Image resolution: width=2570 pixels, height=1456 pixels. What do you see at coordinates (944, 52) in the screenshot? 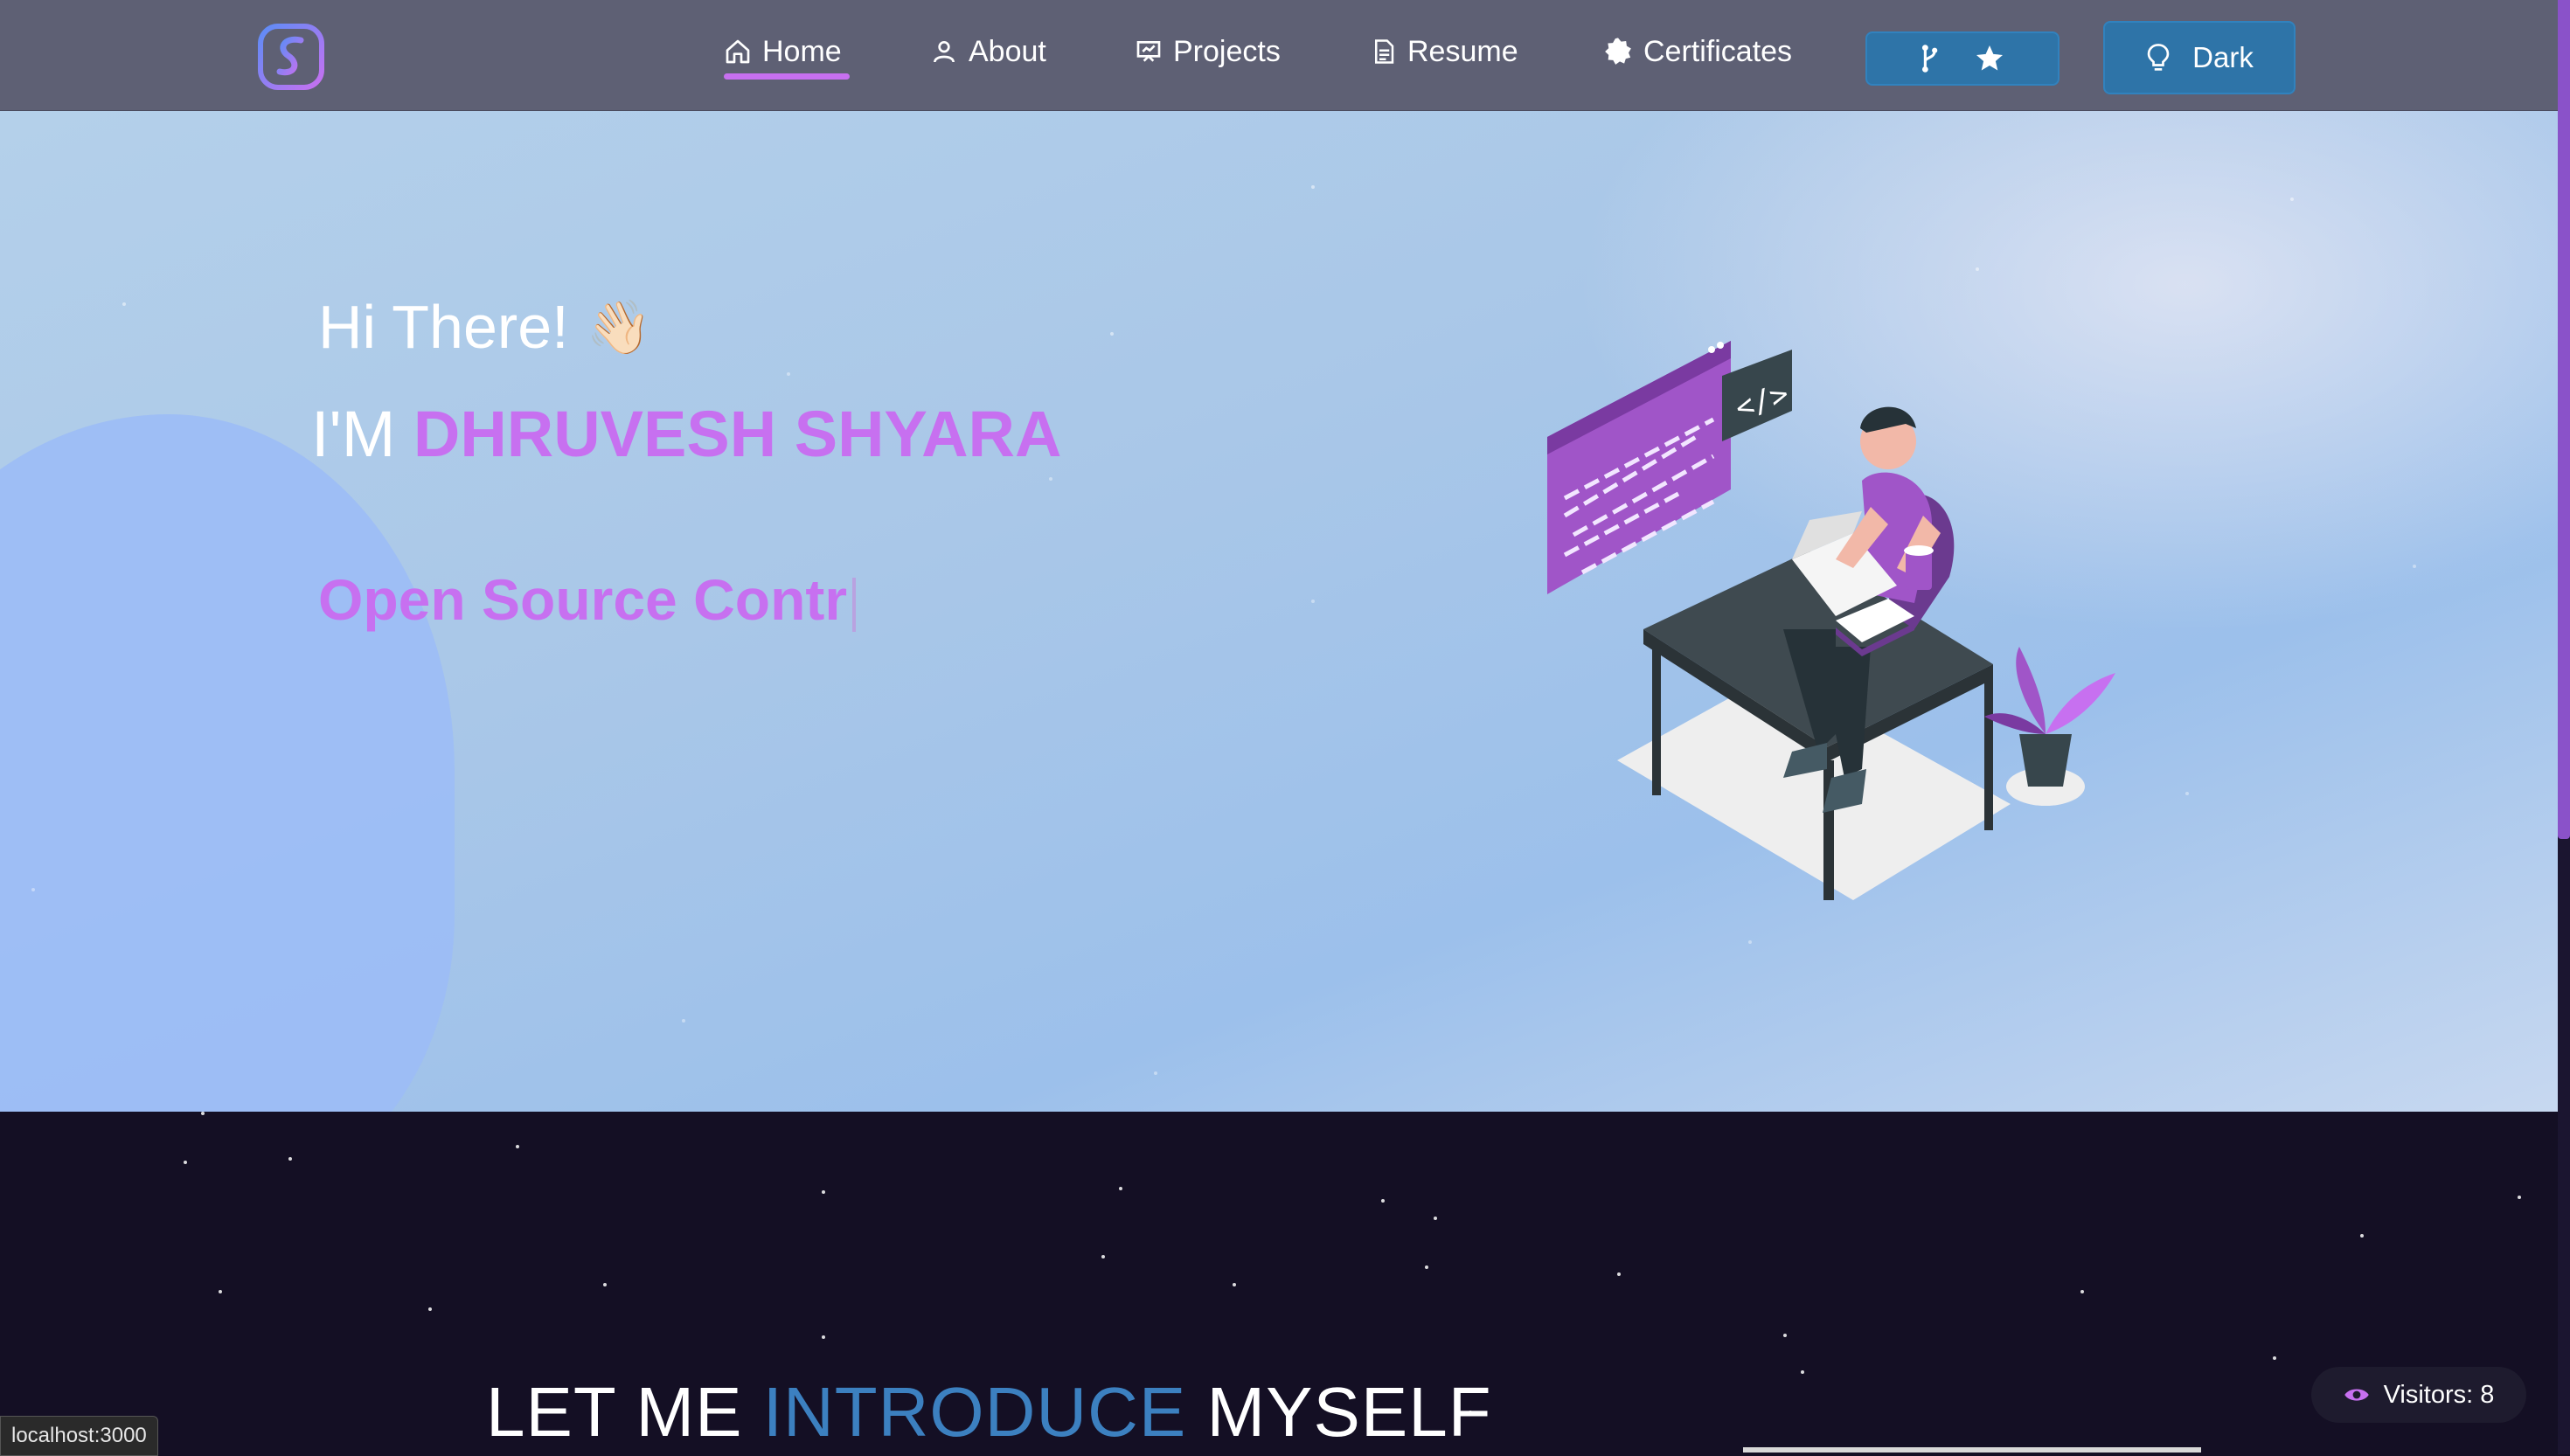
I see `user-icon` at bounding box center [944, 52].